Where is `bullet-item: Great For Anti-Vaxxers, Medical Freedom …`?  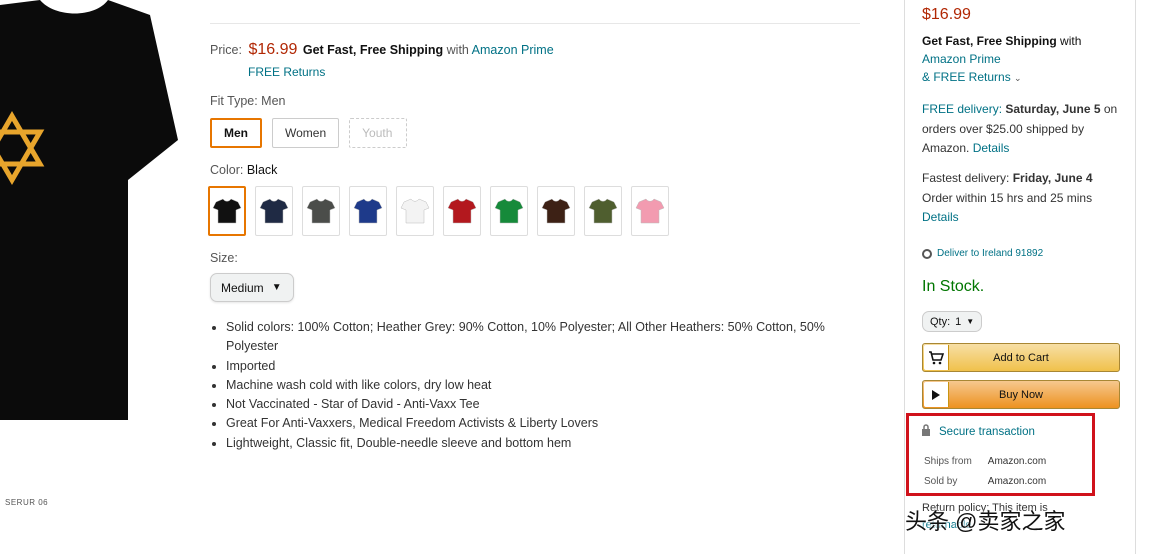 bullet-item: Great For Anti-Vaxxers, Medical Freedom … is located at coordinates (546, 423).